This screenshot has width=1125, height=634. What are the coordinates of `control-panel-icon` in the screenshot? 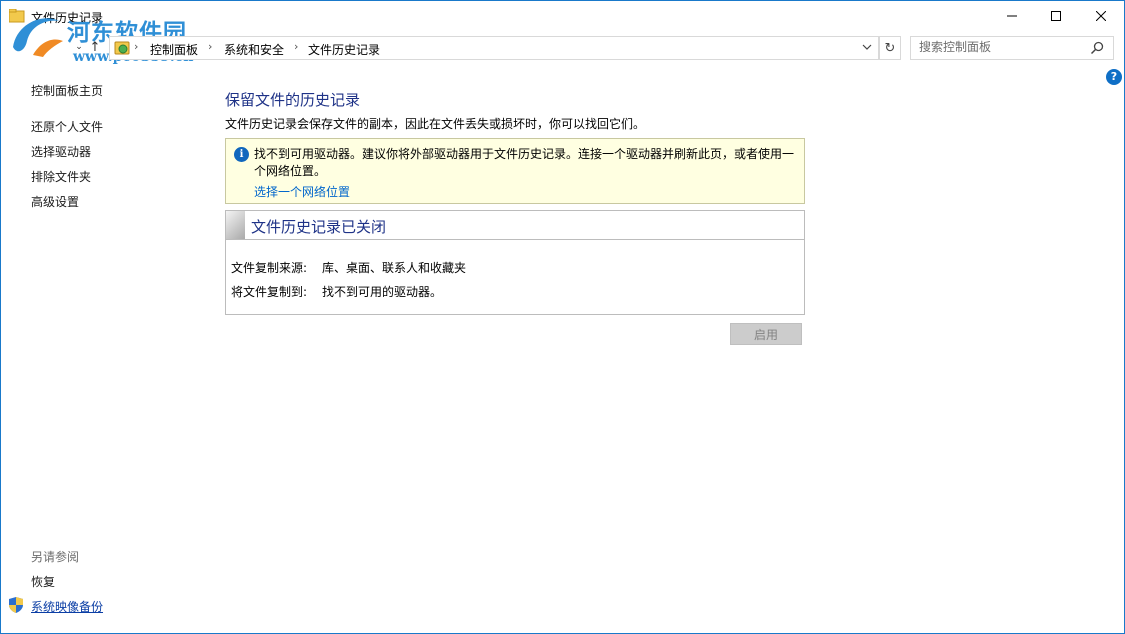 It's located at (122, 48).